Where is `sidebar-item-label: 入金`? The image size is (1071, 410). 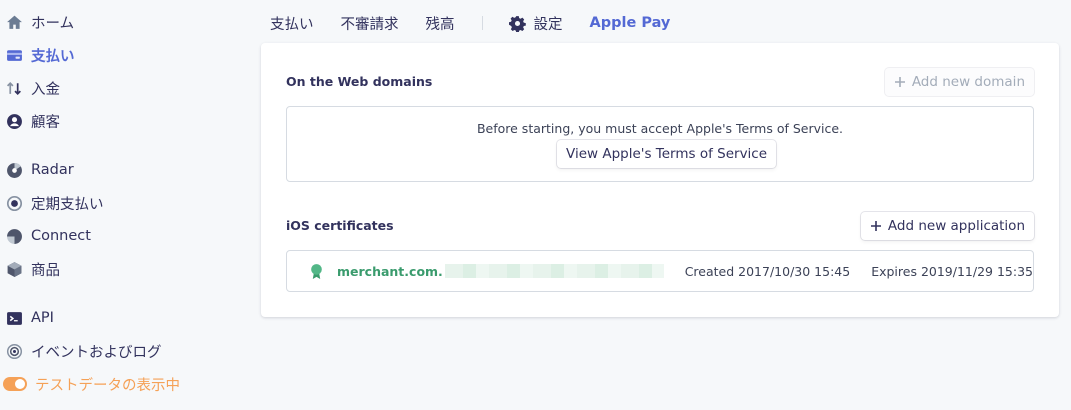 sidebar-item-label: 入金 is located at coordinates (45, 89).